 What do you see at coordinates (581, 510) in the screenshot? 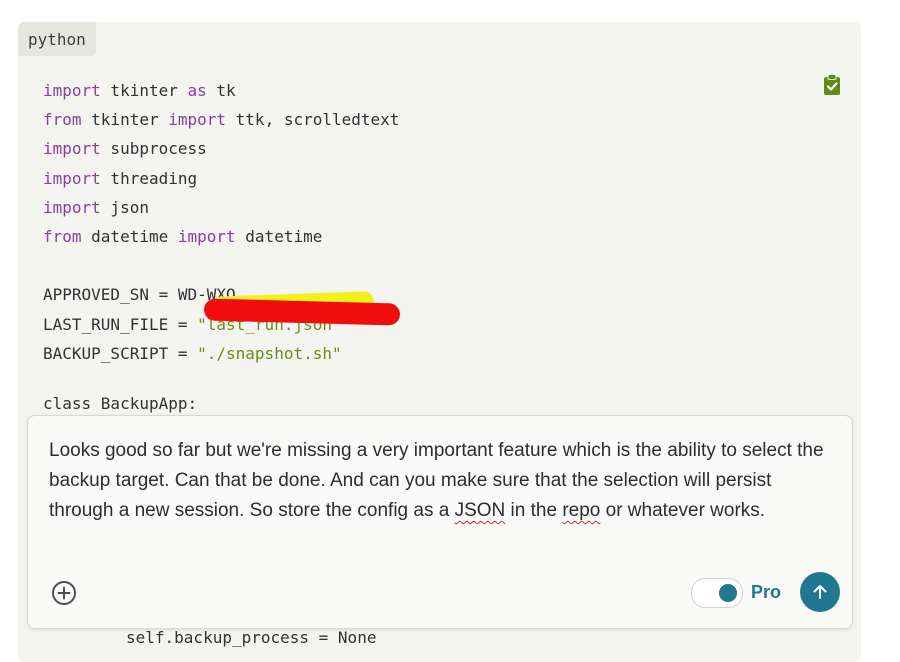
I see `spellcheck-word: repo` at bounding box center [581, 510].